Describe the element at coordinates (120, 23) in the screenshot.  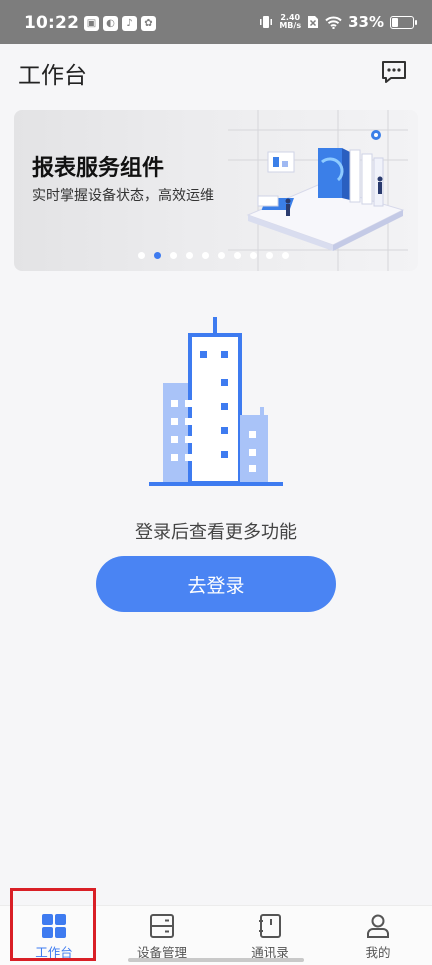
I see `notification-icons: ▣ ◐ ♪ ✿` at that location.